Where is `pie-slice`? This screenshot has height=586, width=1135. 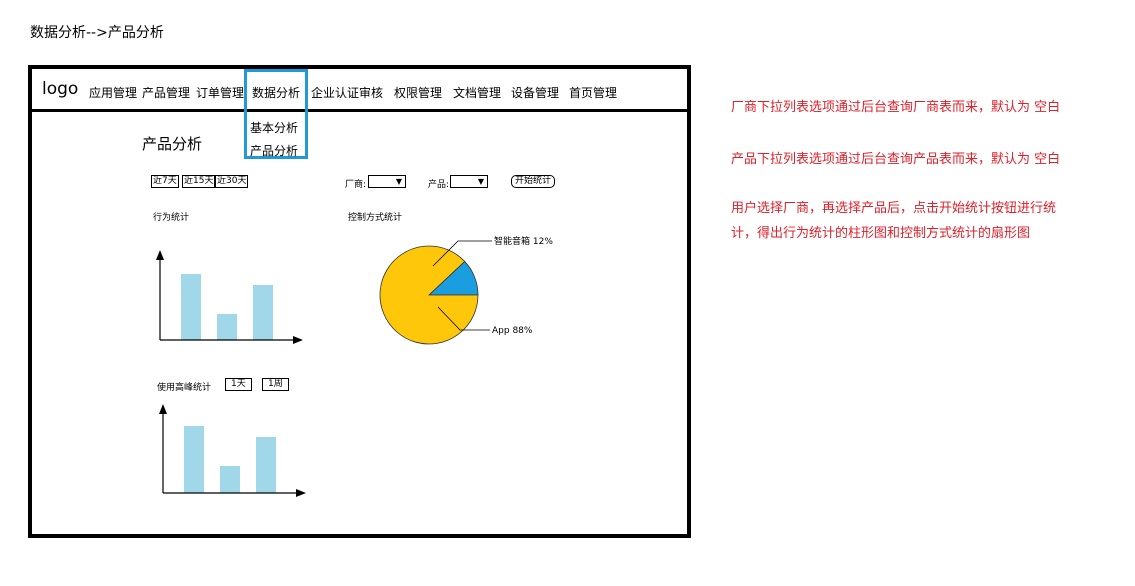 pie-slice is located at coordinates (429, 295).